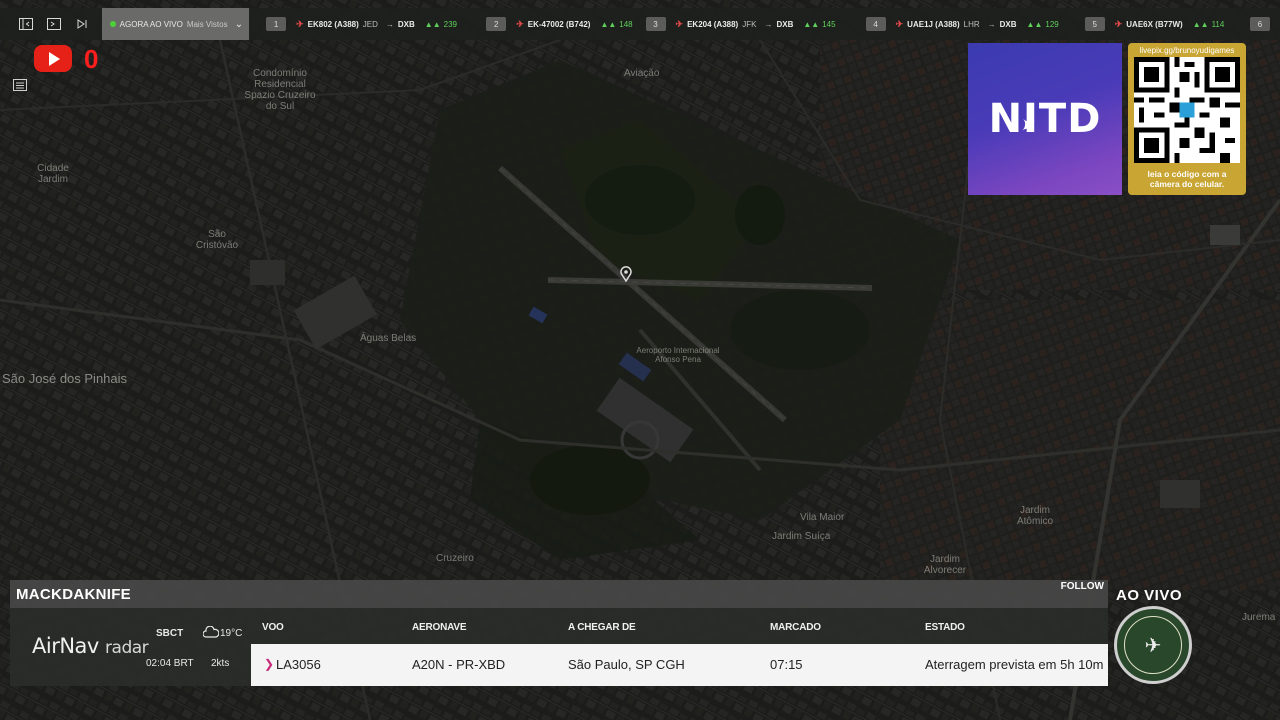 The width and height of the screenshot is (1280, 720). Describe the element at coordinates (207, 24) in the screenshot. I see `live-sub-label: Mais Vistos` at that location.